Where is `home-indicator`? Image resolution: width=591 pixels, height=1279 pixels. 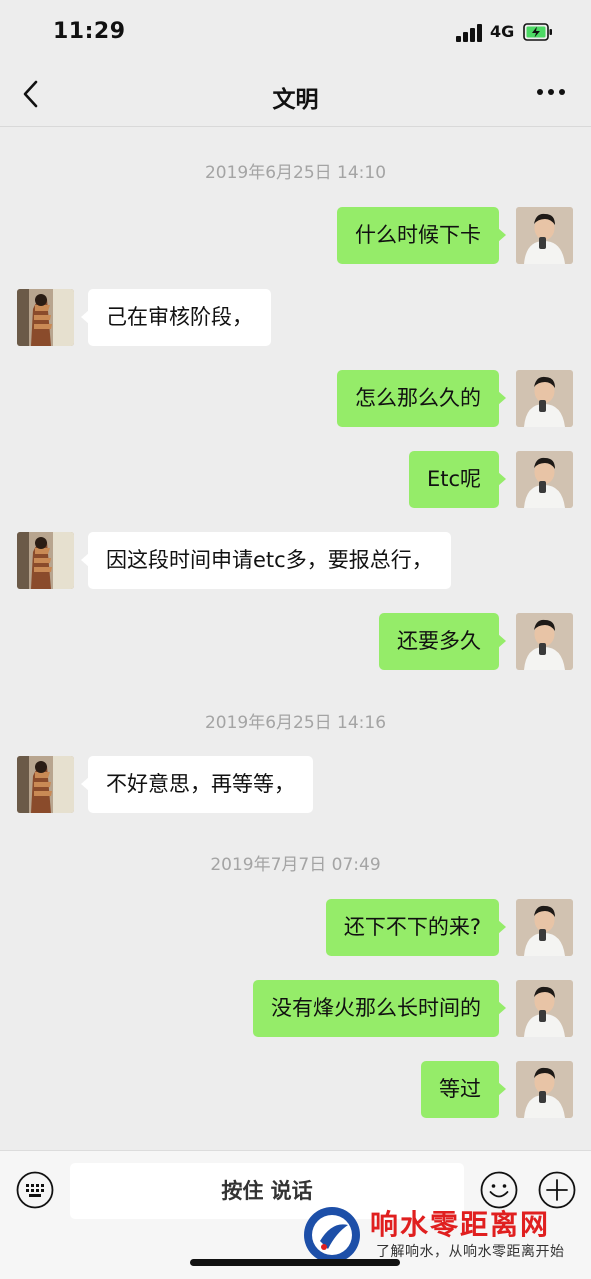
home-indicator is located at coordinates (295, 1262).